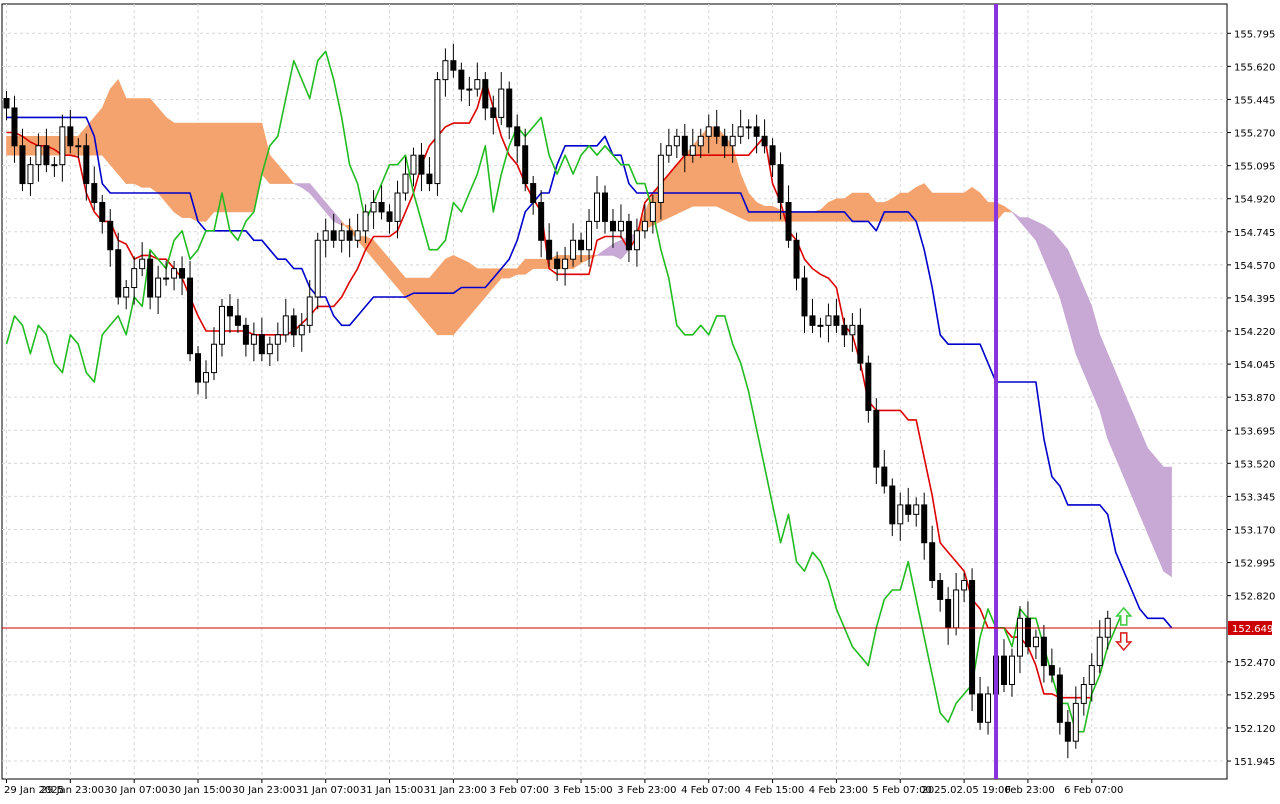 This screenshot has width=1280, height=804. What do you see at coordinates (136, 790) in the screenshot?
I see `time-tick-label: 30 Jan 07:00` at bounding box center [136, 790].